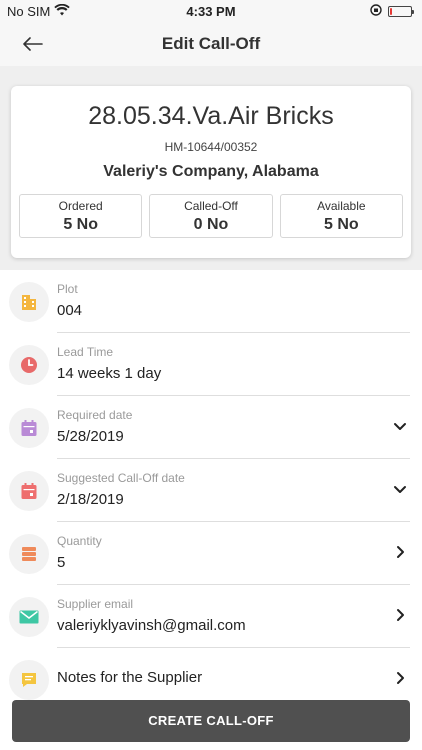 The width and height of the screenshot is (422, 750). I want to click on stat-available: Available 5 No, so click(341, 216).